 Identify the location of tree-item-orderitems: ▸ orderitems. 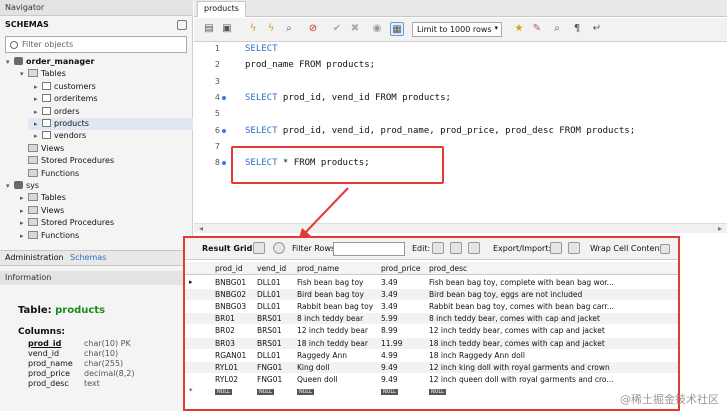
(66, 99).